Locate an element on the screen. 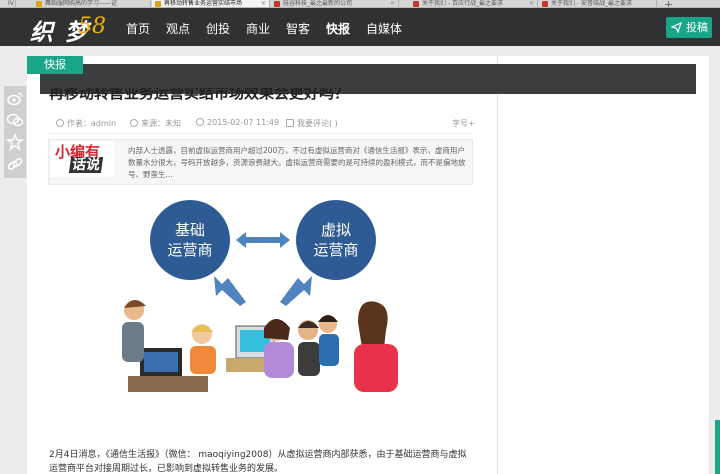  weibo-icon is located at coordinates (15, 98).